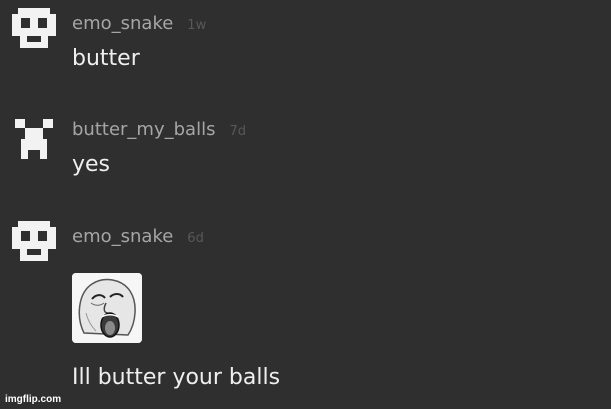 This screenshot has height=409, width=611. What do you see at coordinates (107, 308) in the screenshot?
I see `lol-face-meme-icon` at bounding box center [107, 308].